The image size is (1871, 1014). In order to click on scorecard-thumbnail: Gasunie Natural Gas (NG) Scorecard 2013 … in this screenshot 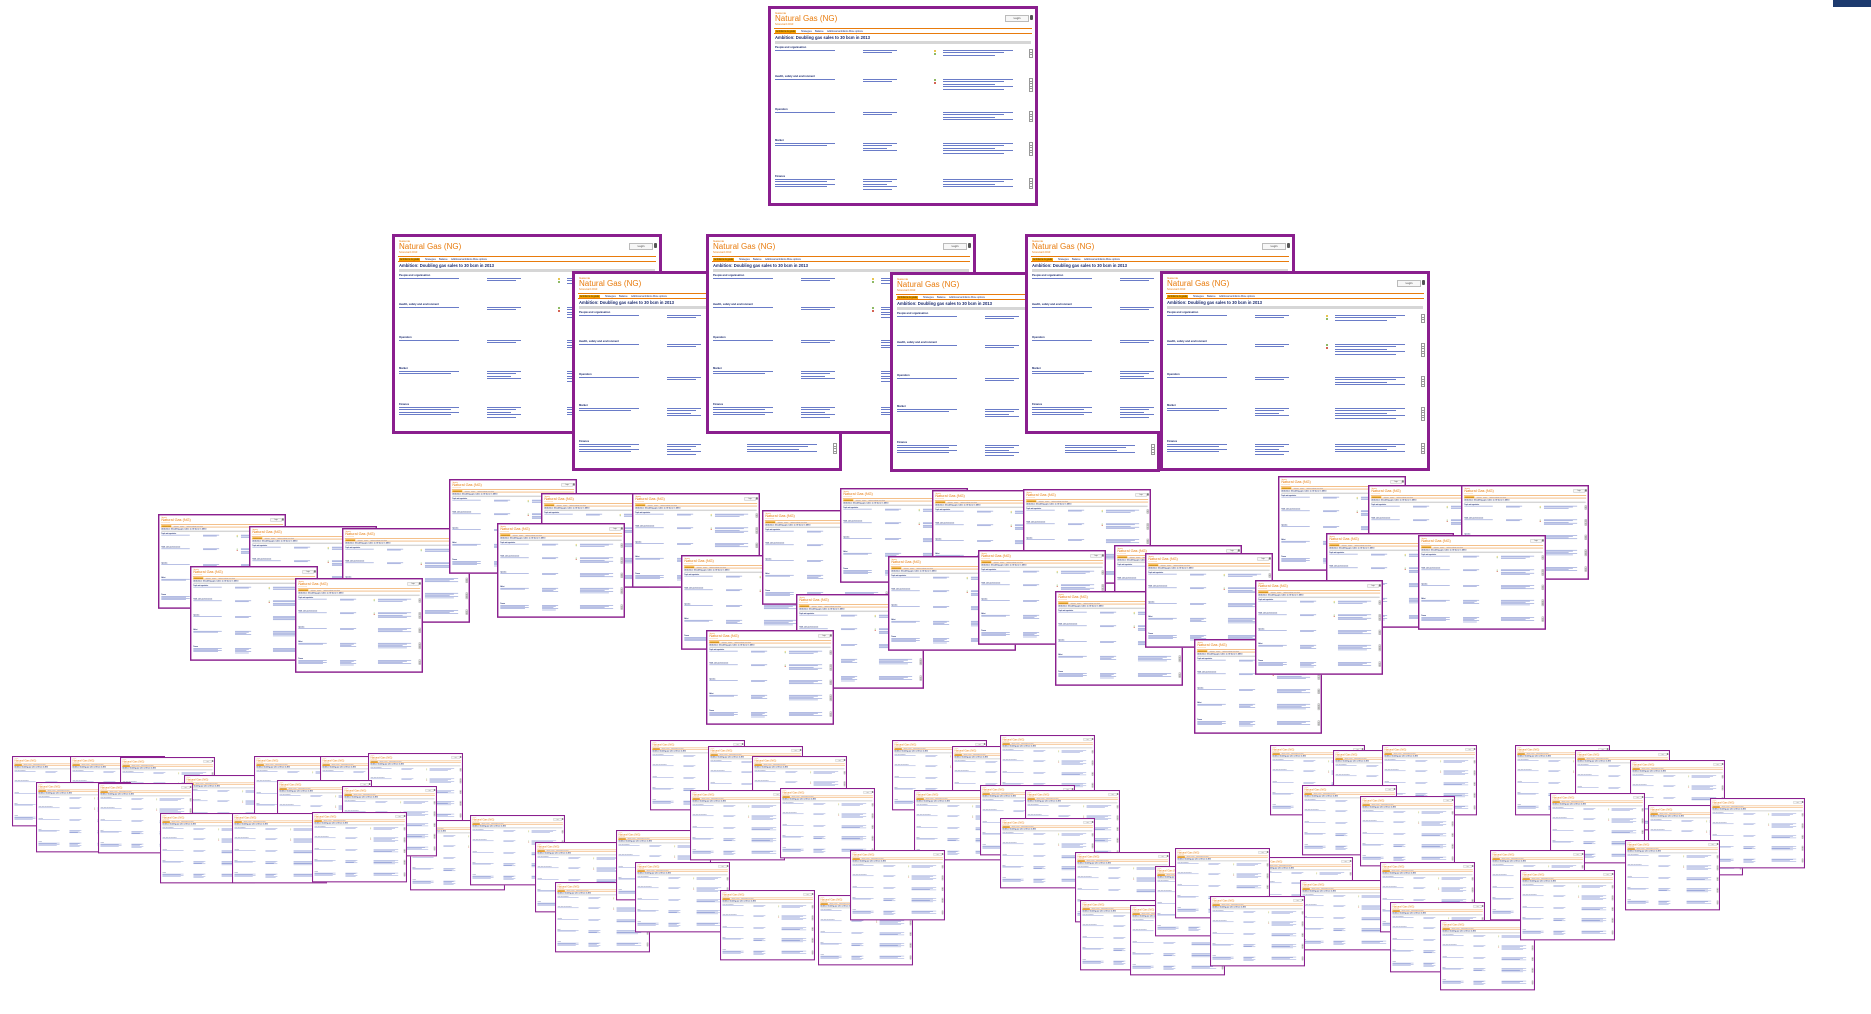, I will do `click(359, 625)`.